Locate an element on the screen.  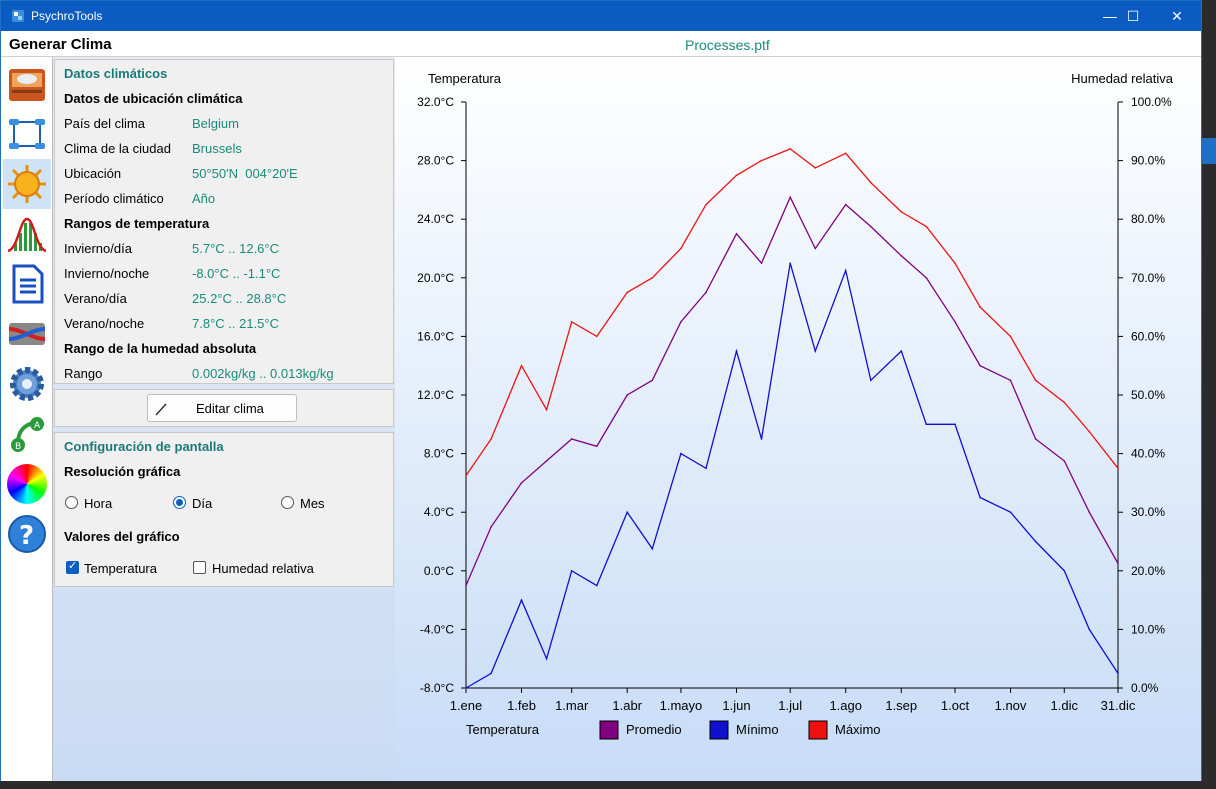
tool-report is located at coordinates (27, 284).